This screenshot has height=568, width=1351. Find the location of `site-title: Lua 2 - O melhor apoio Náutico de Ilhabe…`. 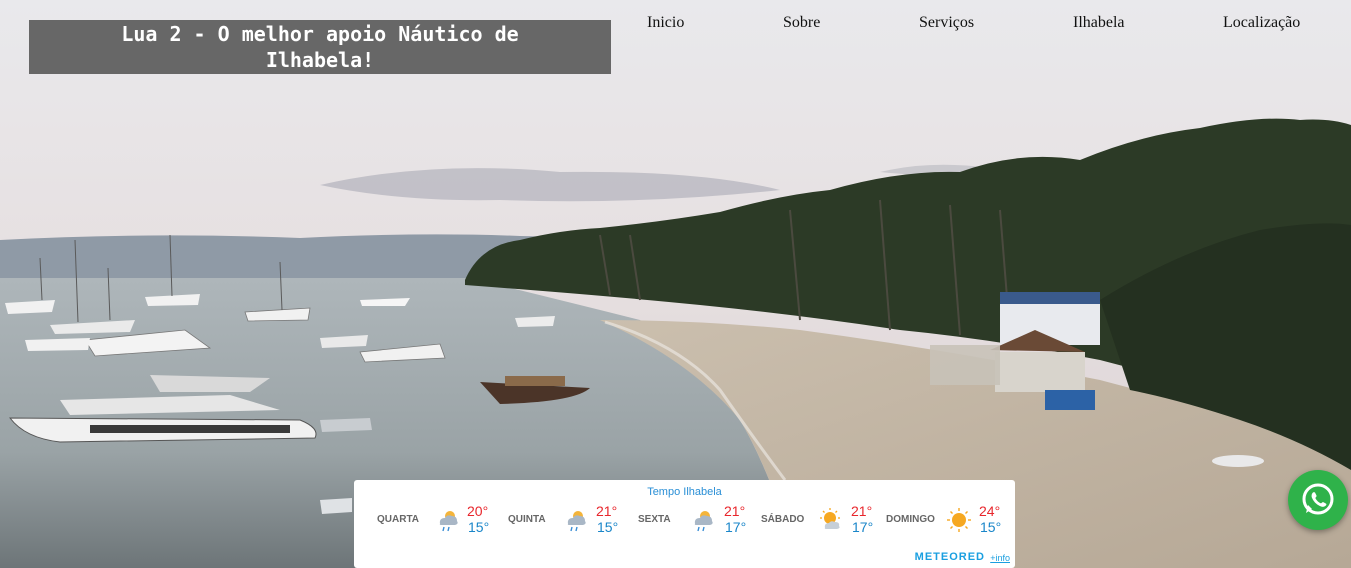

site-title: Lua 2 - O melhor apoio Náutico de Ilhabe… is located at coordinates (320, 47).